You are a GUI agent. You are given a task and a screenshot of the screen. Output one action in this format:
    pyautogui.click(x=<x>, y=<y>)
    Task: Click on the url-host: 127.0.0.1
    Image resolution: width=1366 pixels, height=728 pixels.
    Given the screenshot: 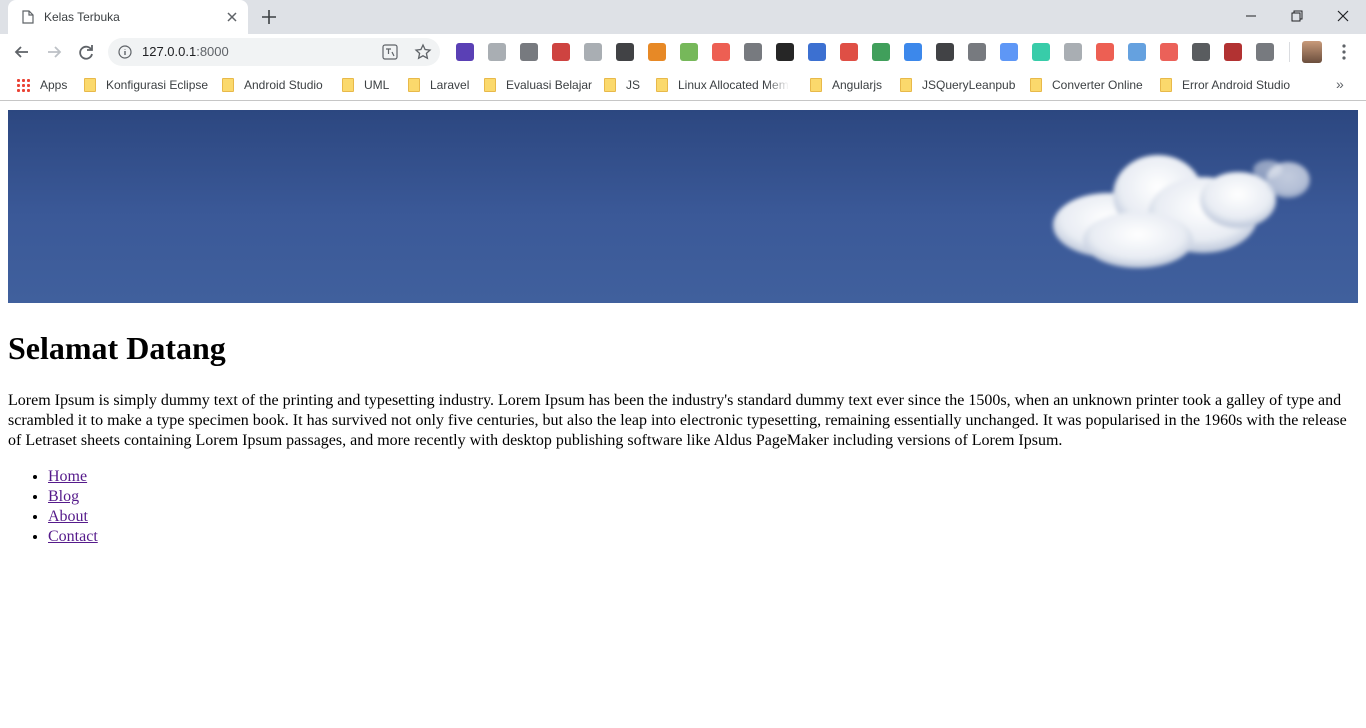 What is the action you would take?
    pyautogui.click(x=169, y=51)
    